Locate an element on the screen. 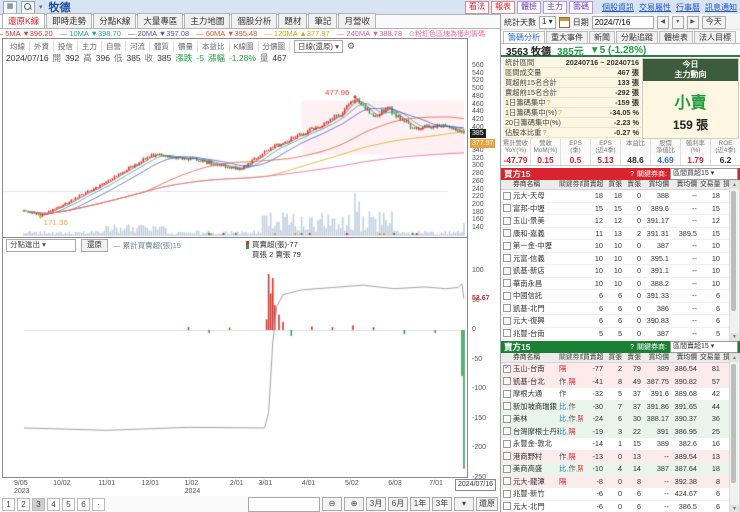 This screenshot has height=512, width=740. topbar-button: 報表 is located at coordinates (503, 7).